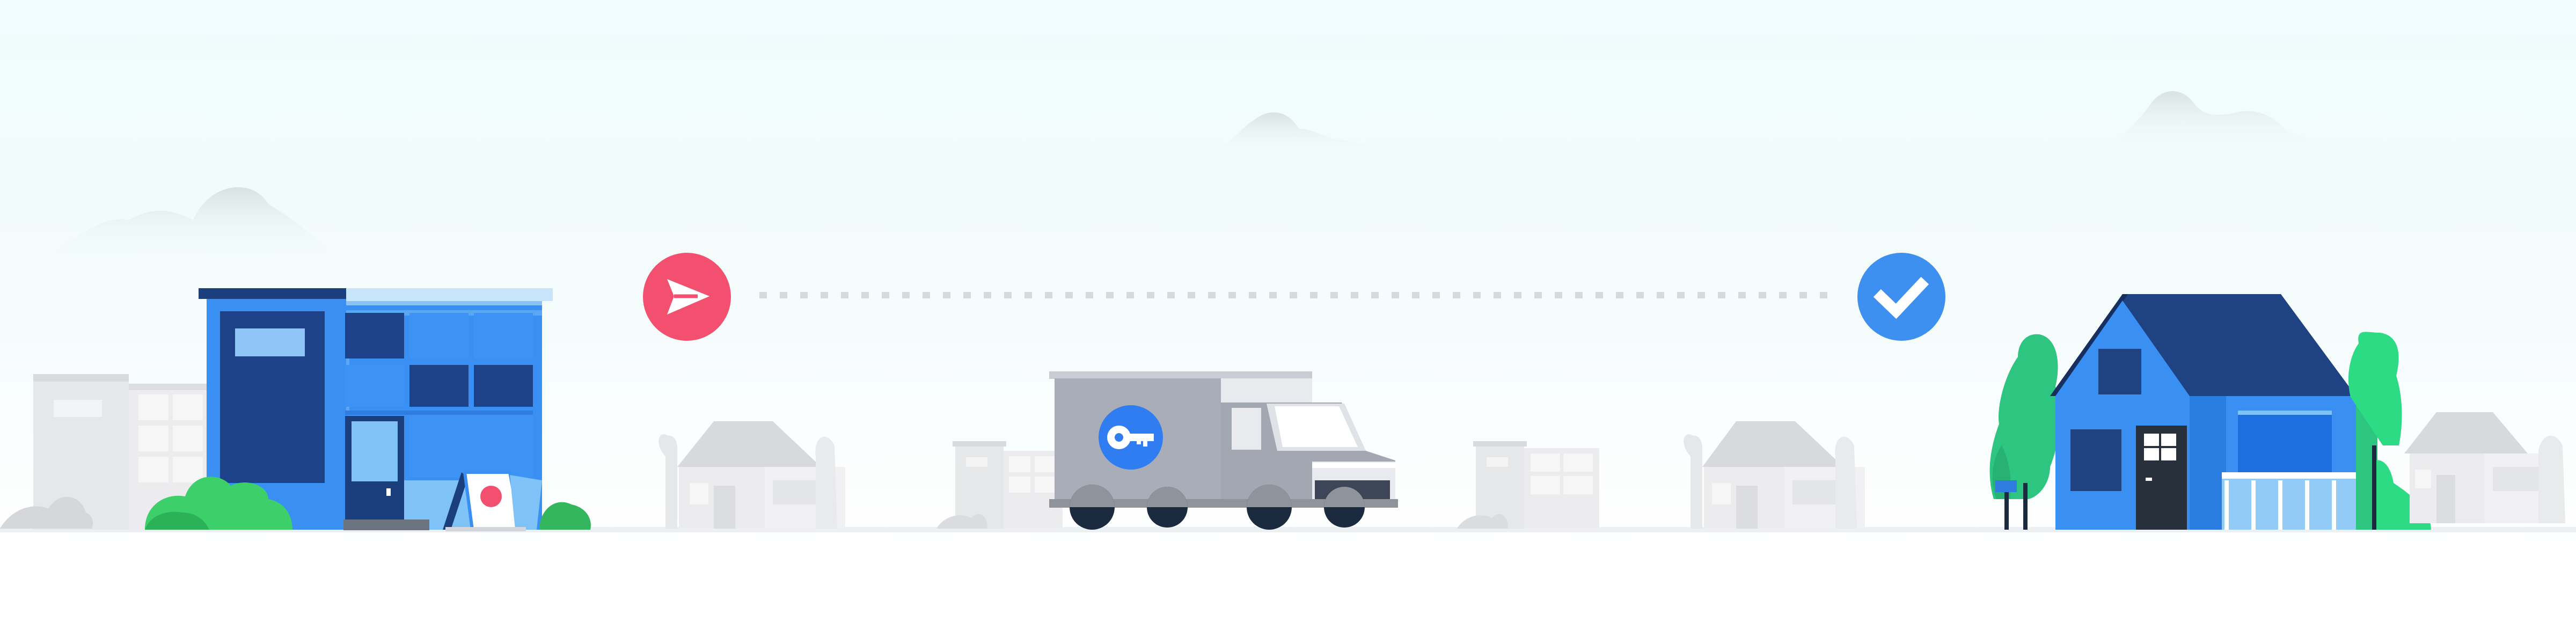 This screenshot has width=2576, height=644. What do you see at coordinates (565, 516) in the screenshot?
I see `bush-right-of-building` at bounding box center [565, 516].